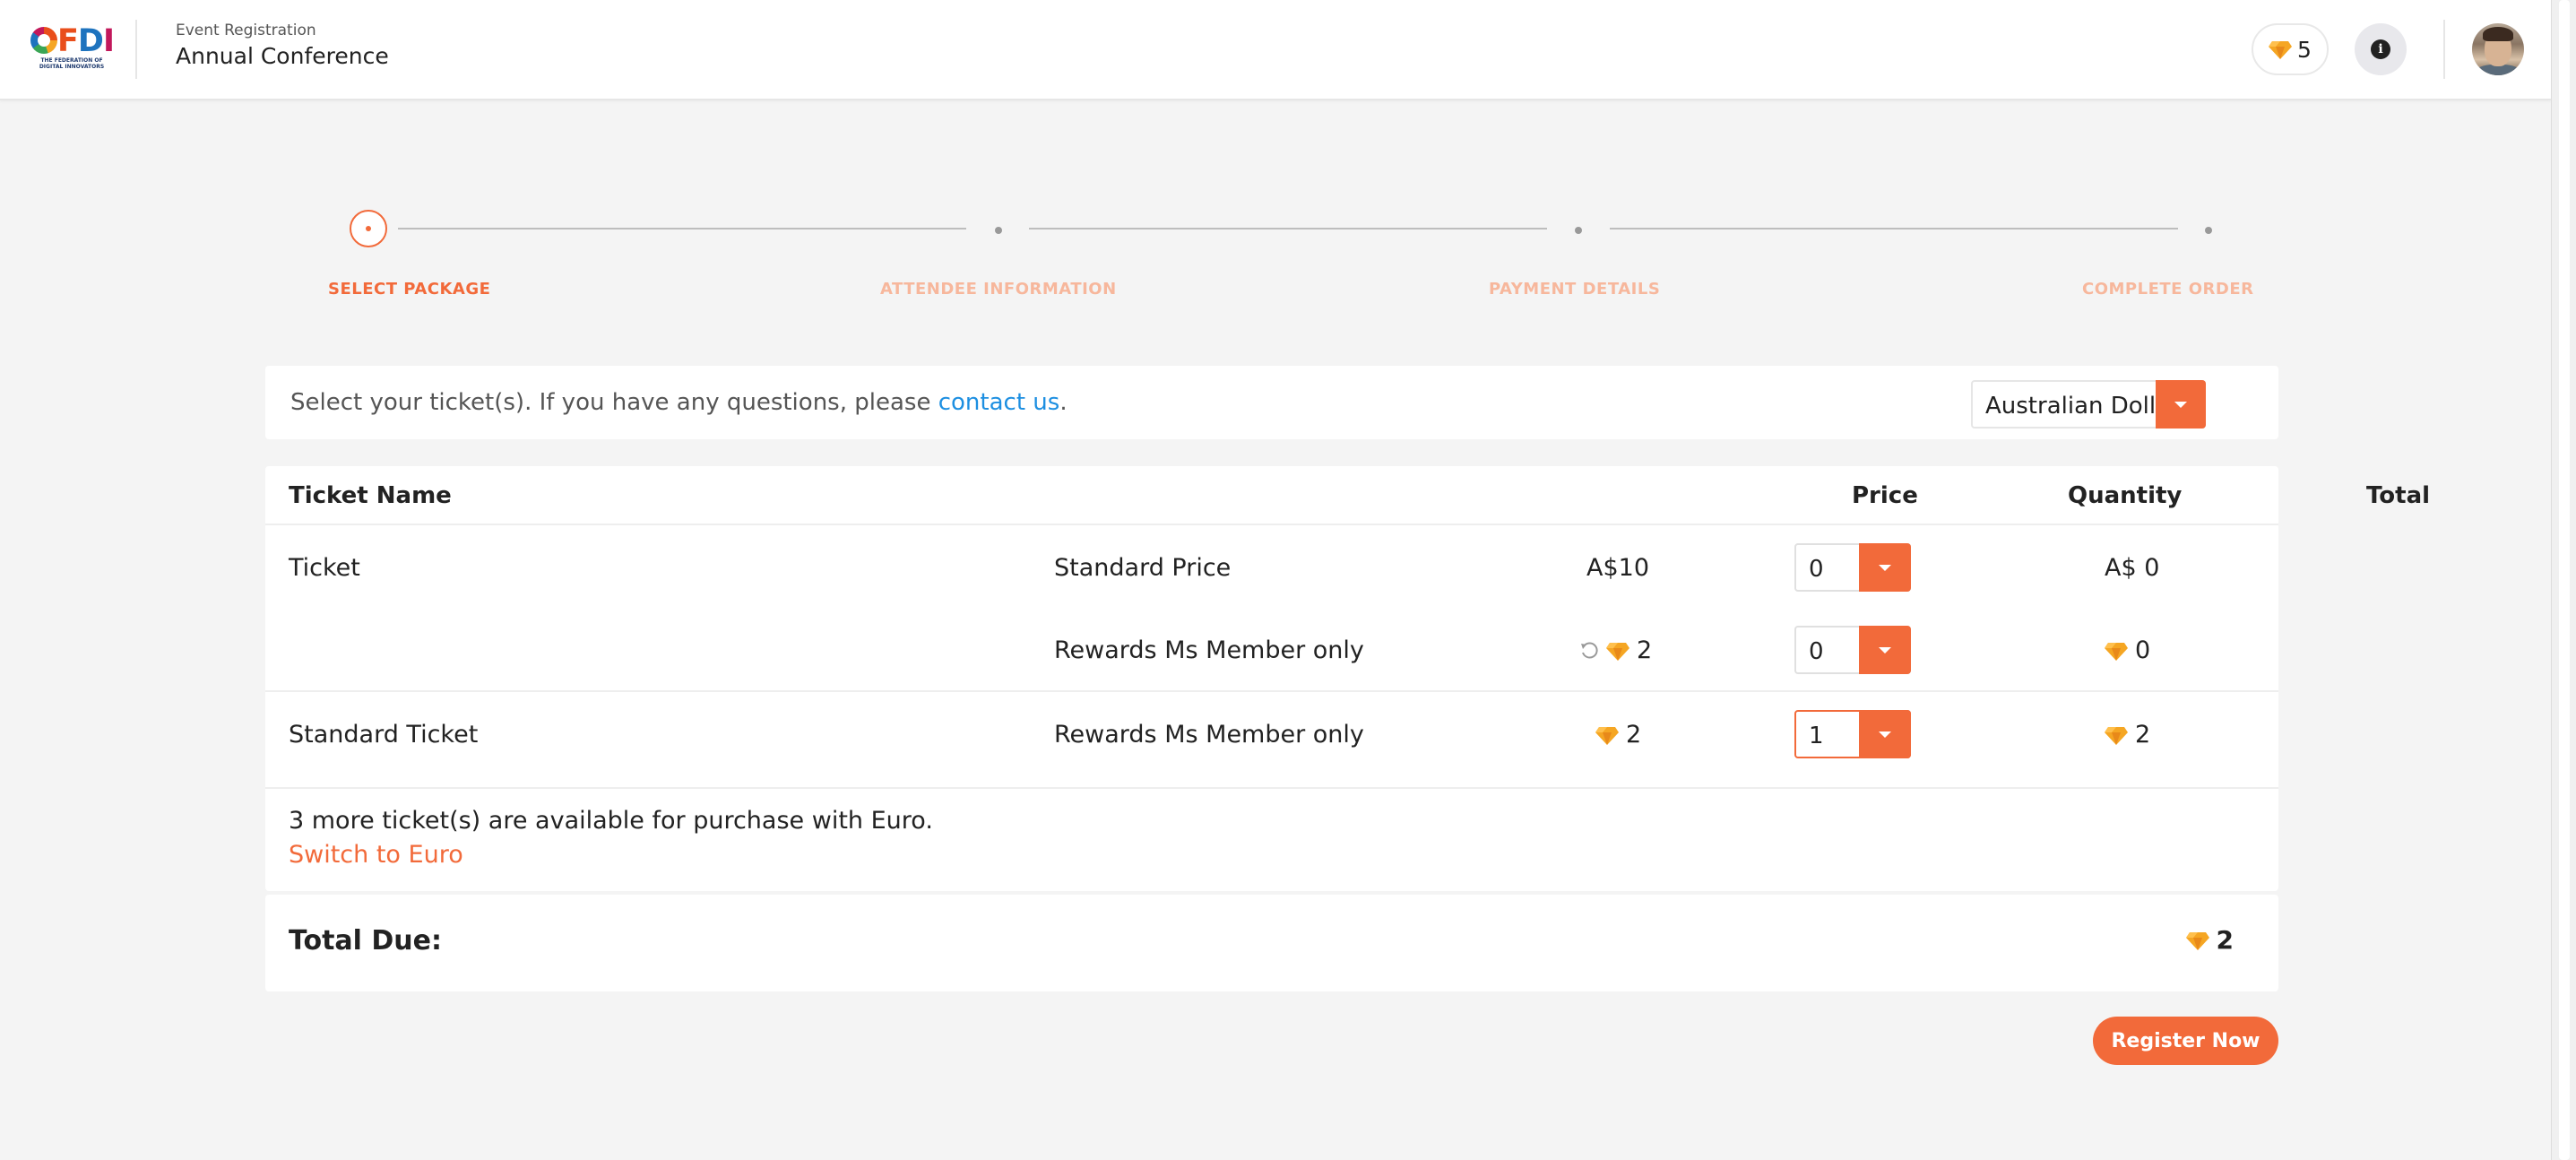 This screenshot has height=1160, width=2576. Describe the element at coordinates (72, 63) in the screenshot. I see `logo-subtitle: THE FEDERATION OF DIGITAL INNOVATORS` at that location.